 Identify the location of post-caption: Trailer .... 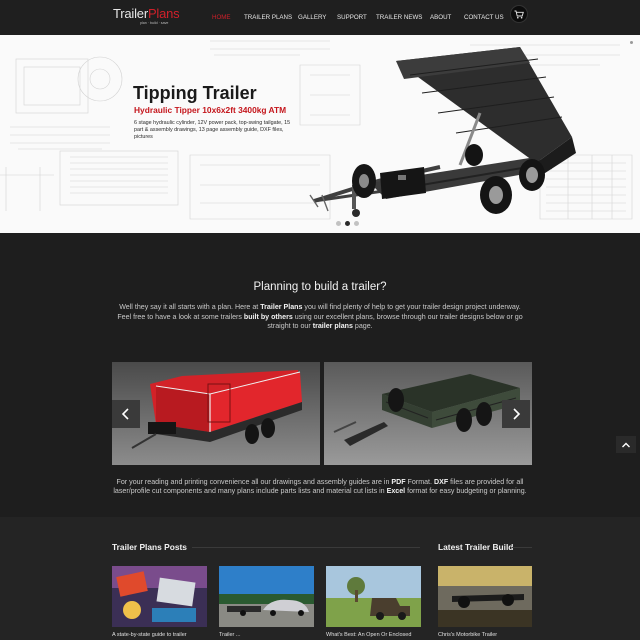
(230, 635).